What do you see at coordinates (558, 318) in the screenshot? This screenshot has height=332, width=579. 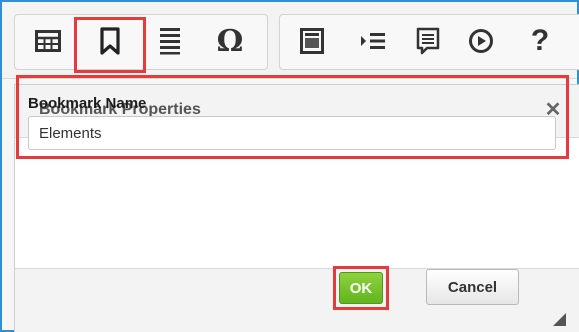 I see `resize-handle-icon` at bounding box center [558, 318].